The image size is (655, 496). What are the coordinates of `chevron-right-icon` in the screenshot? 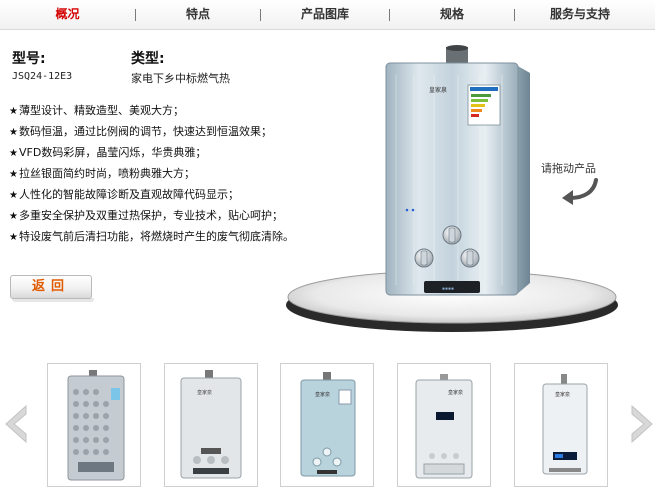 It's located at (642, 424).